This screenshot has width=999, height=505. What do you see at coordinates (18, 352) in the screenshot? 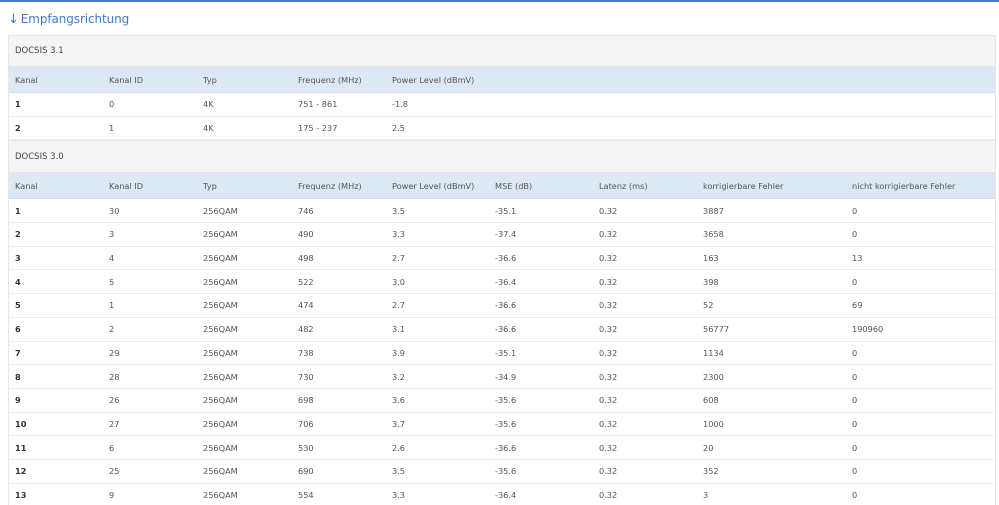
I see `table-cell: 7` at bounding box center [18, 352].